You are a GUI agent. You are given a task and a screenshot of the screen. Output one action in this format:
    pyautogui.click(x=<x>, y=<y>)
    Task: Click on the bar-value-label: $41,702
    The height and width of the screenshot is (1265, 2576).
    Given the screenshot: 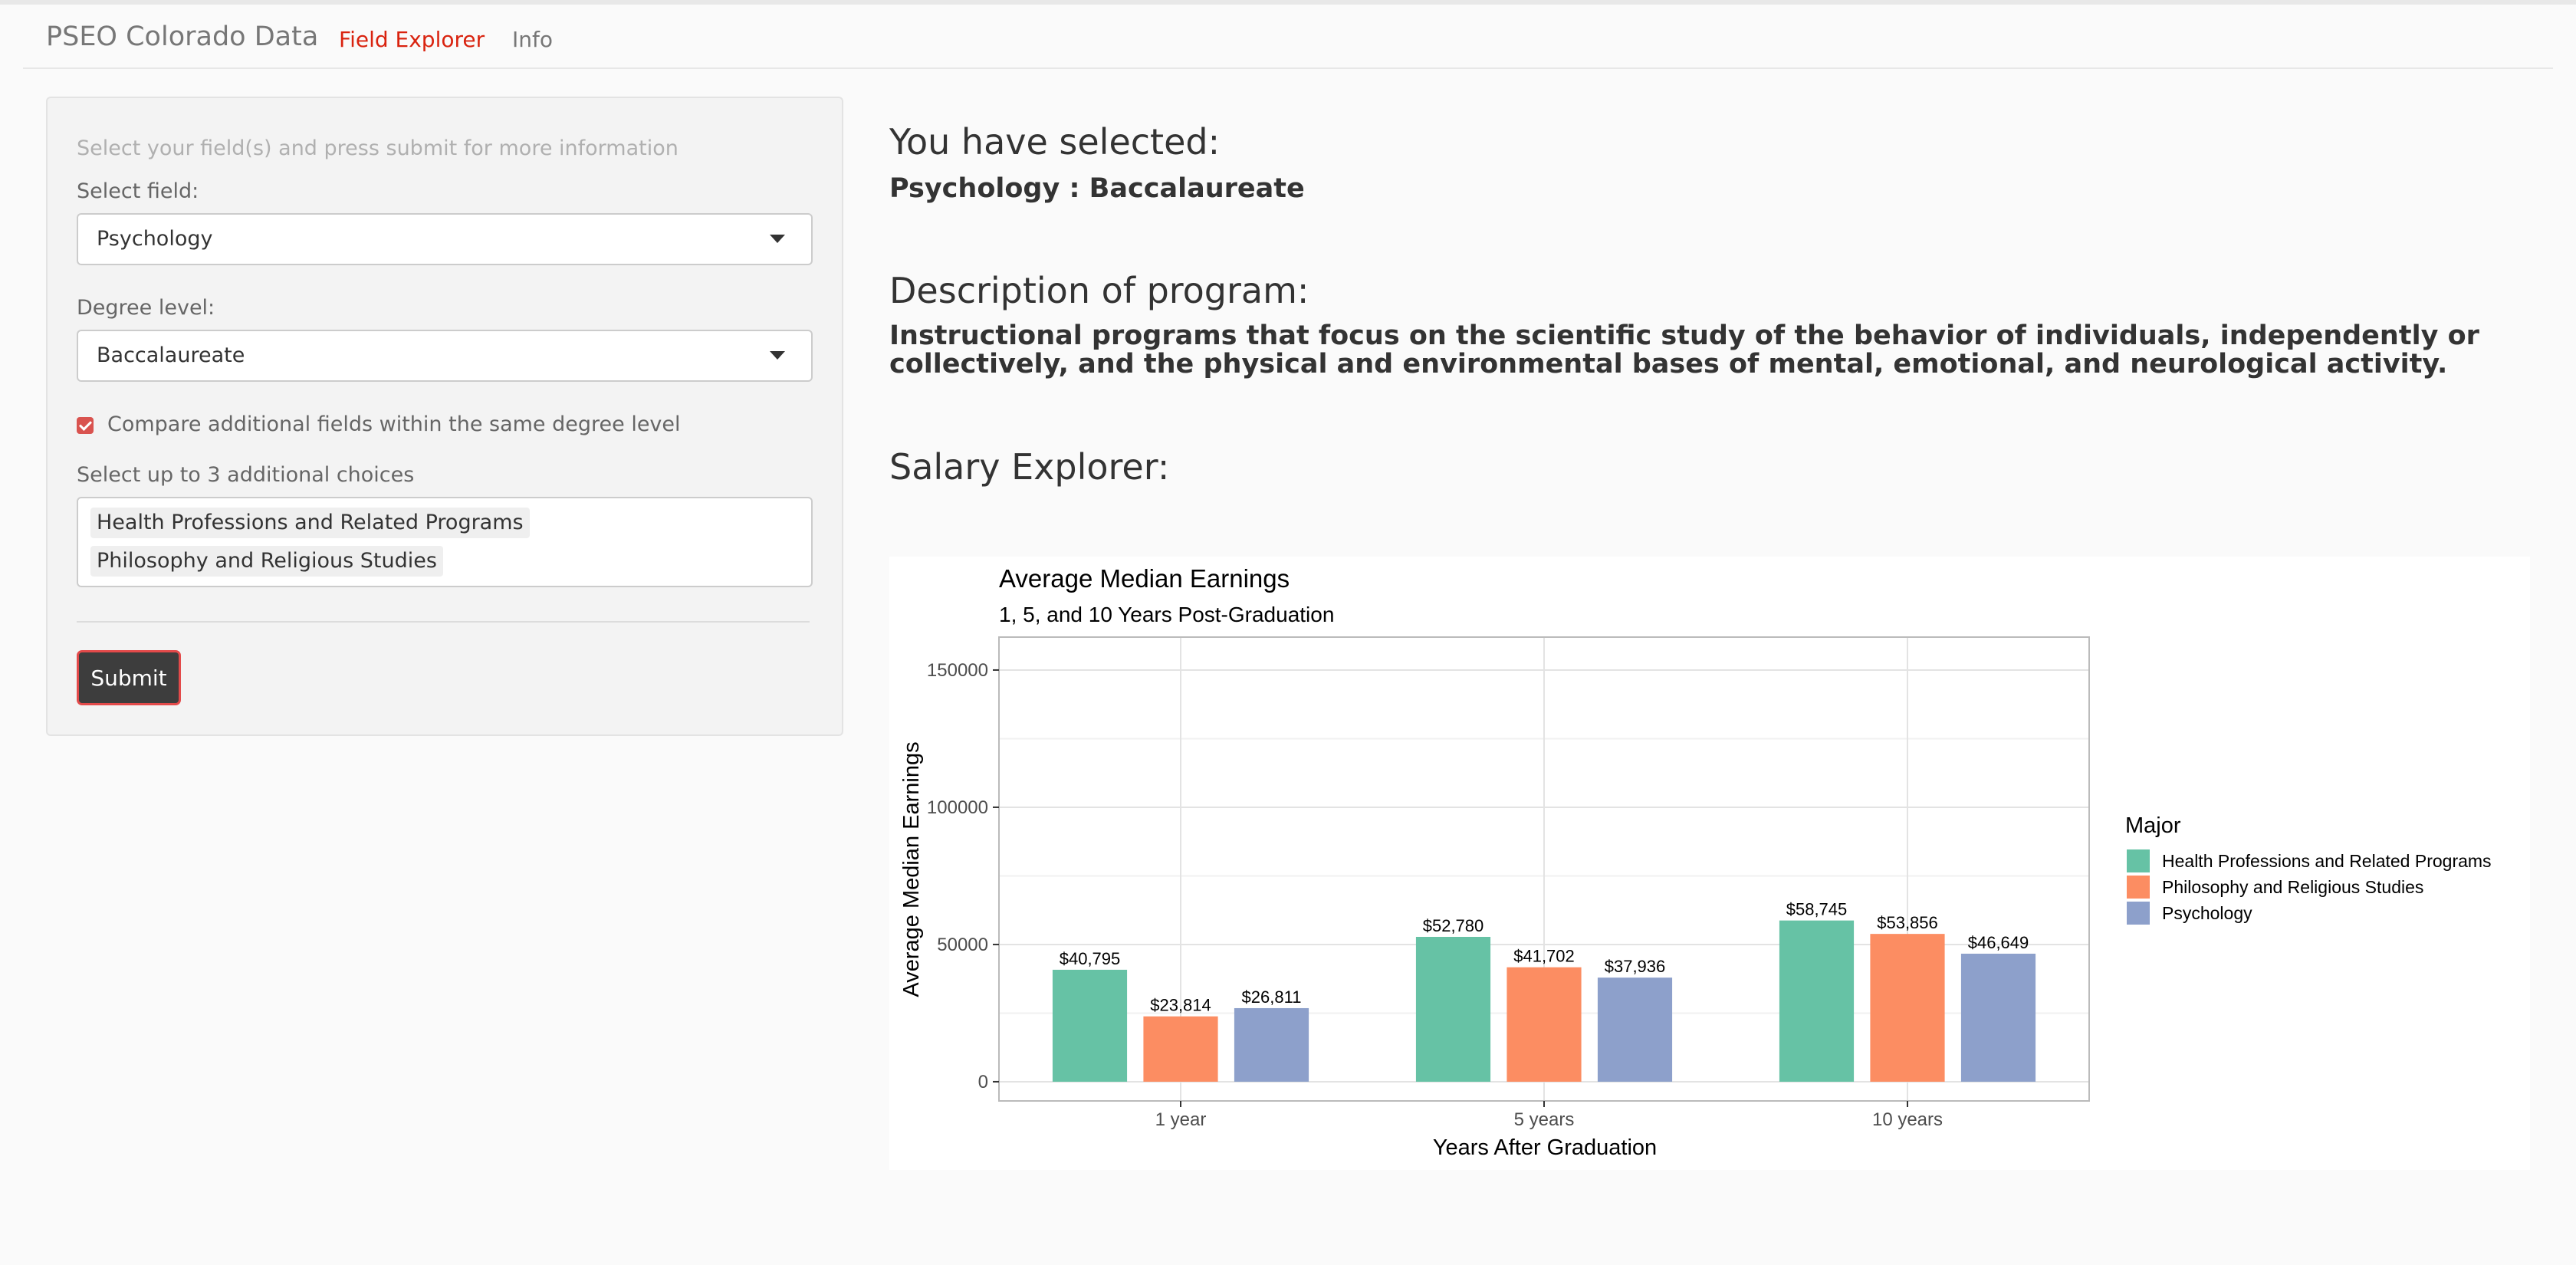 What is the action you would take?
    pyautogui.click(x=1544, y=957)
    